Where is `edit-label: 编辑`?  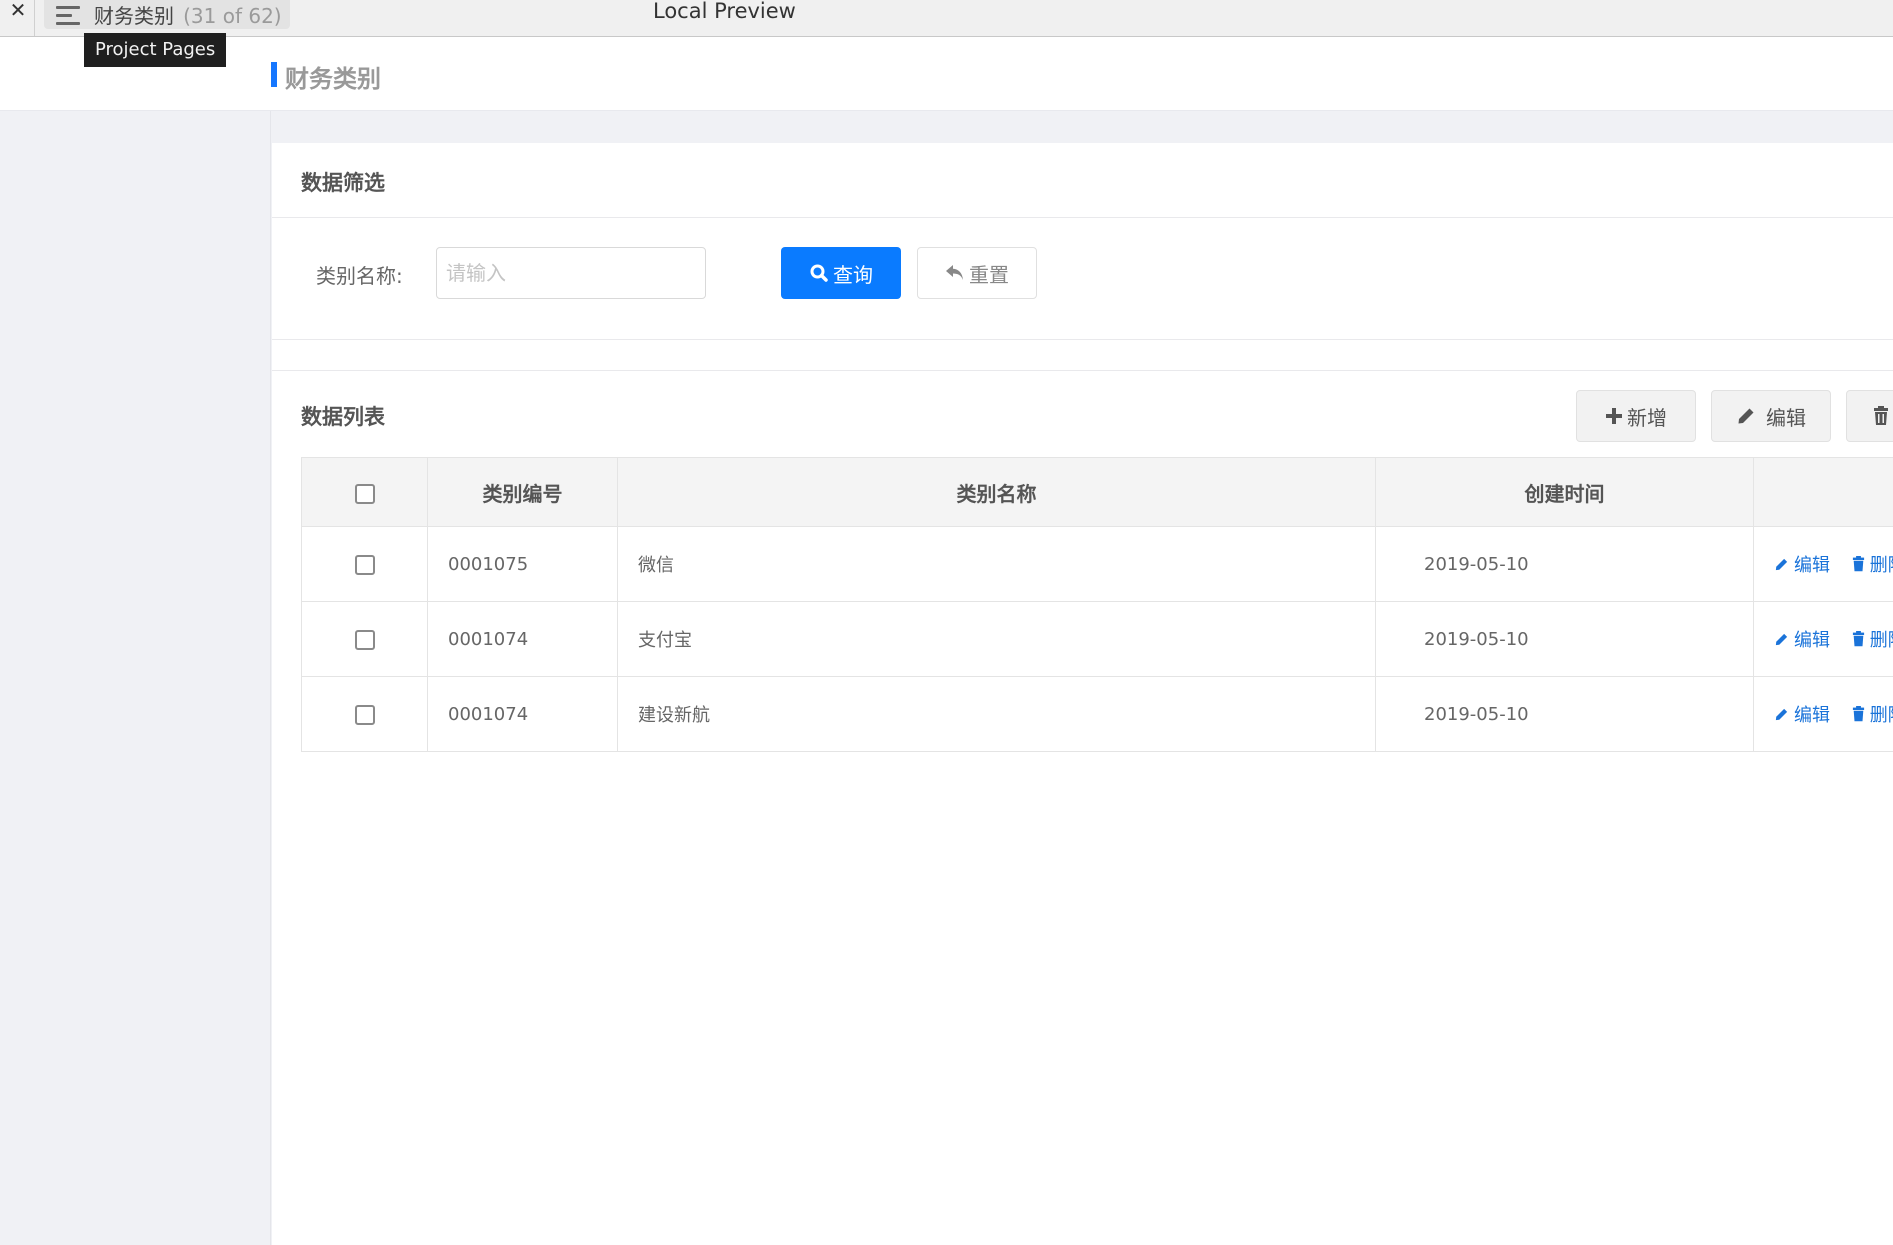
edit-label: 编辑 is located at coordinates (1786, 417).